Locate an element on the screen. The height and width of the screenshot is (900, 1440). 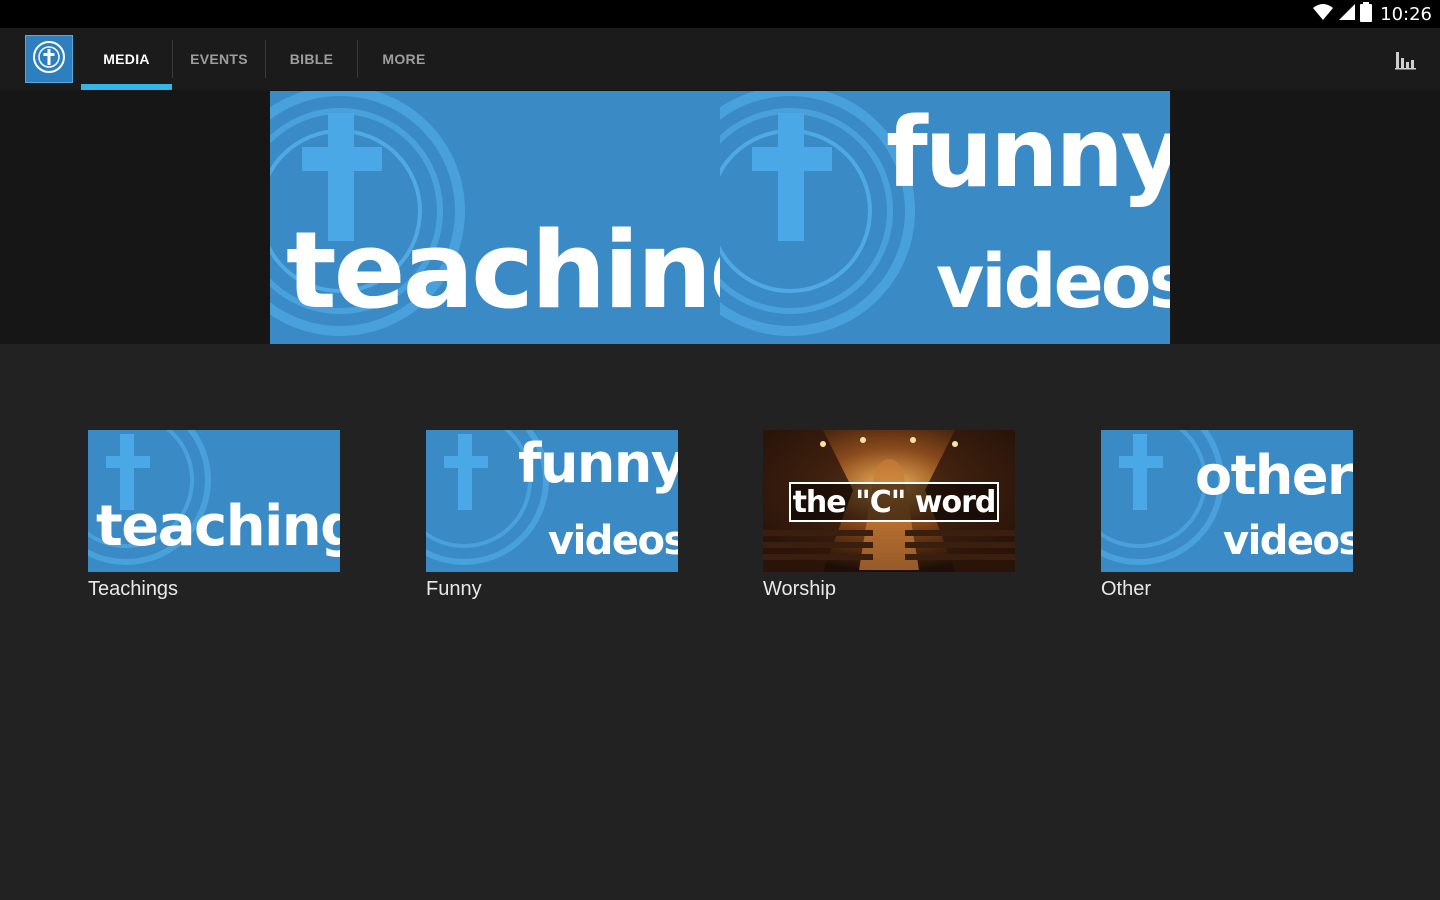
tile-thumbnail: other videos is located at coordinates (1227, 501).